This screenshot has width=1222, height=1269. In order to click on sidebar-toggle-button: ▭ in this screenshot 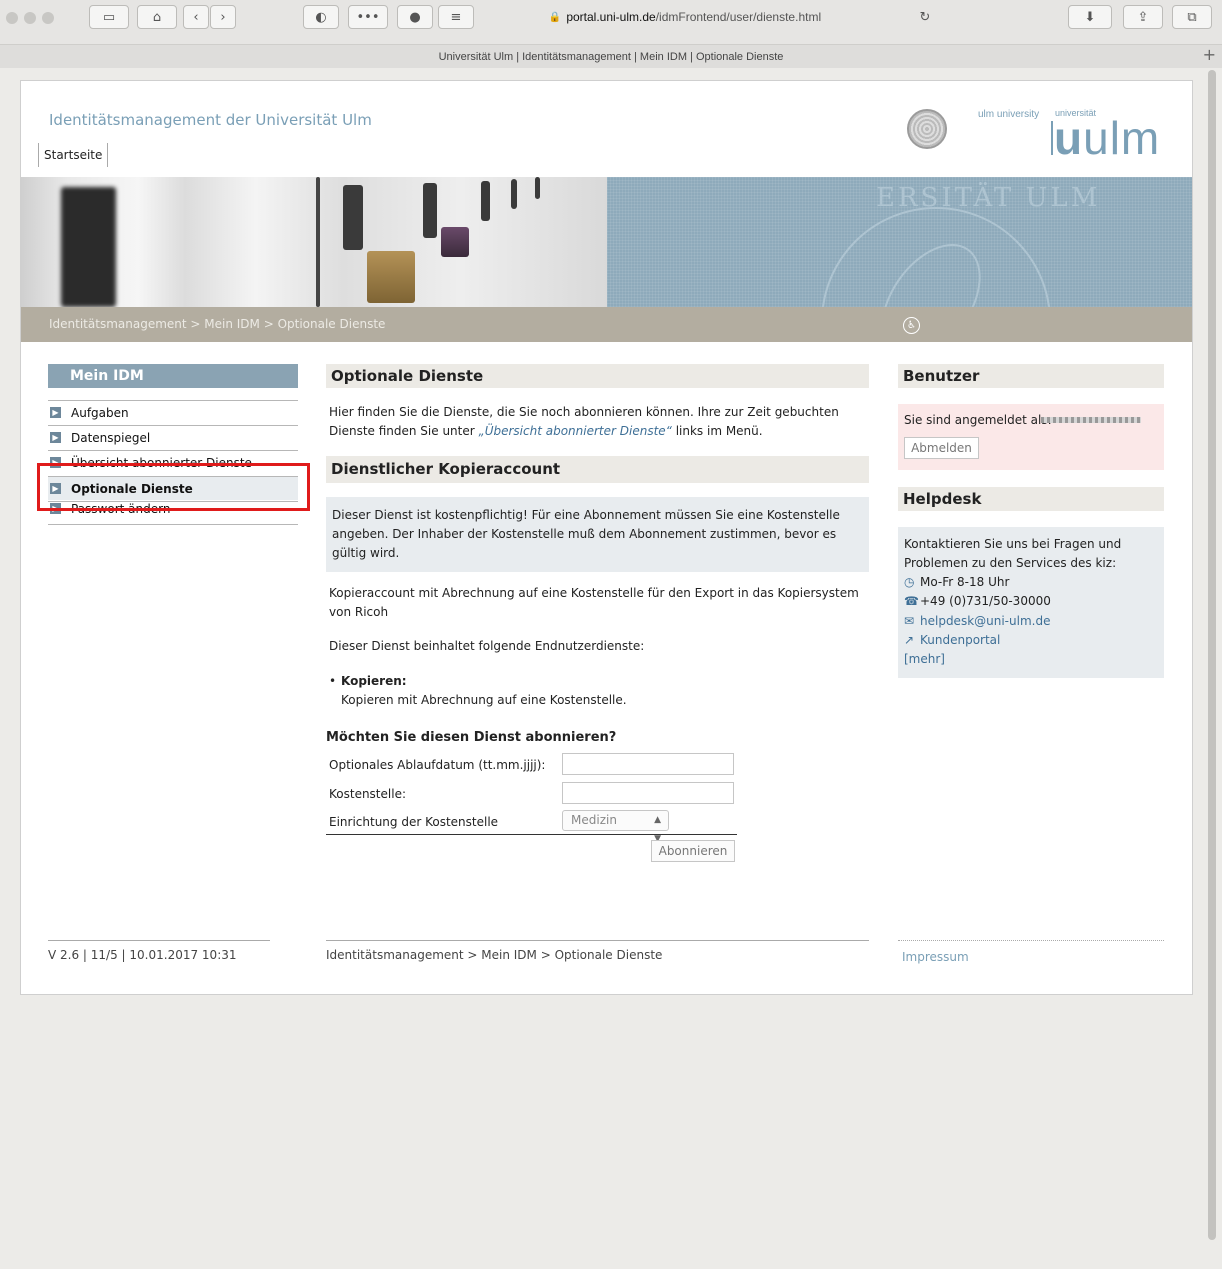, I will do `click(109, 17)`.